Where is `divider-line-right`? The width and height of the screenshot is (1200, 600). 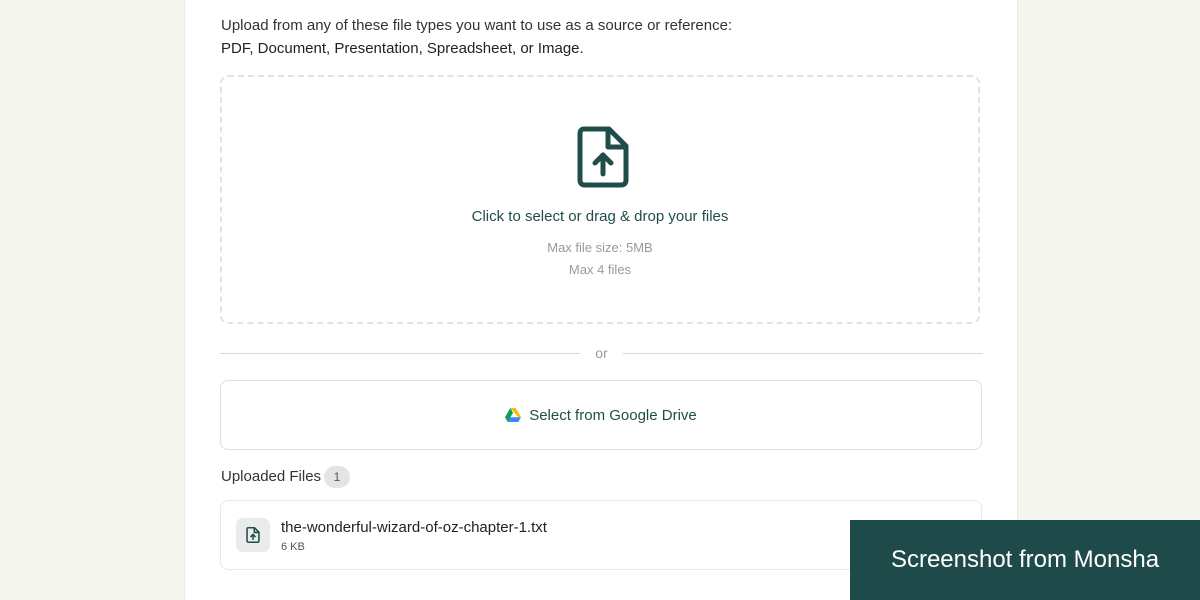 divider-line-right is located at coordinates (803, 353).